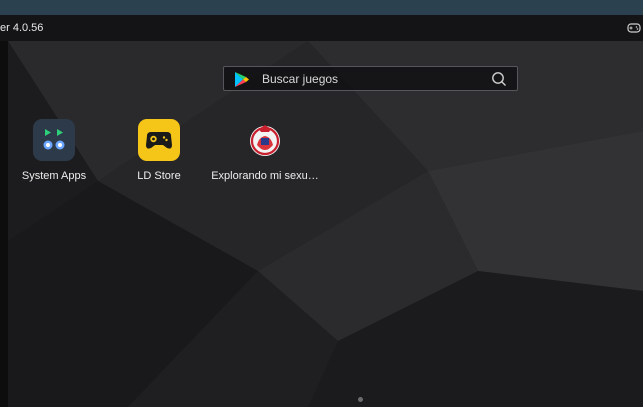  What do you see at coordinates (54, 140) in the screenshot?
I see `system-apps-folder-icon` at bounding box center [54, 140].